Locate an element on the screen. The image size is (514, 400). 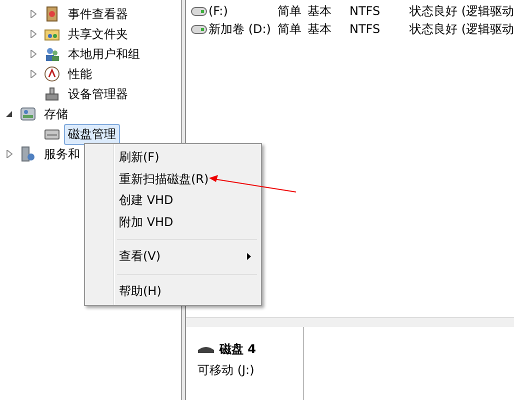
tree-item: 服务和 is located at coordinates (62, 154).